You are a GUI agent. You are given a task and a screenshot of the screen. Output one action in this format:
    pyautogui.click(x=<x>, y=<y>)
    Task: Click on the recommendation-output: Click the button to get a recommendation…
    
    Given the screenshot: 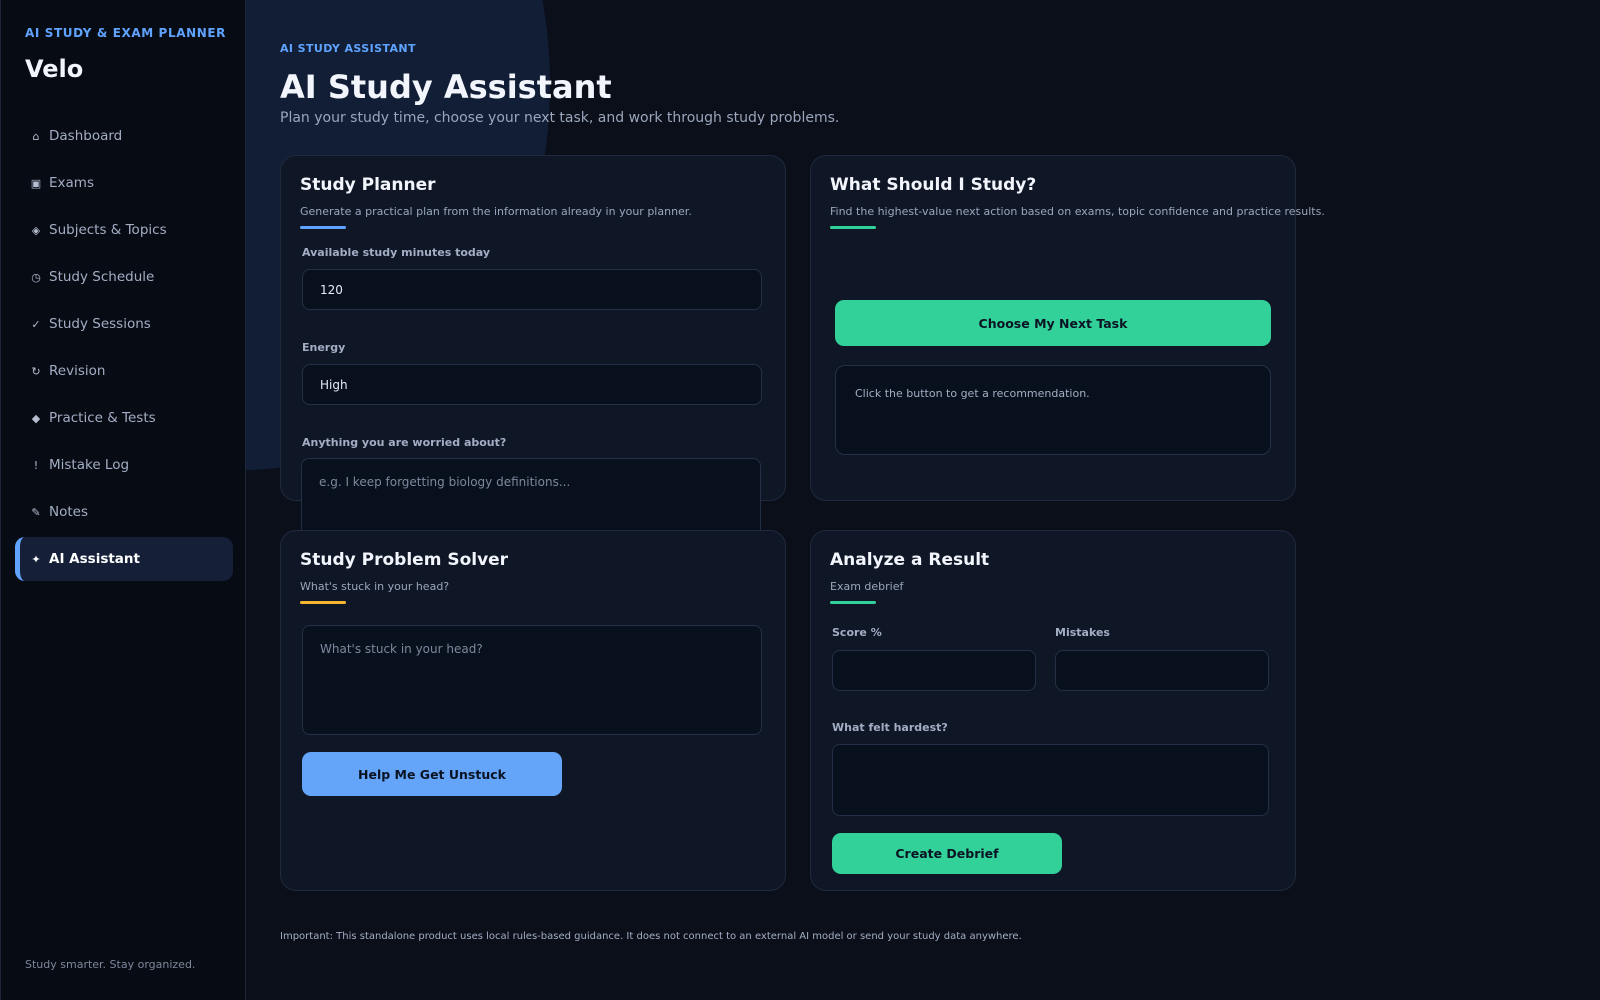 What is the action you would take?
    pyautogui.click(x=1053, y=410)
    